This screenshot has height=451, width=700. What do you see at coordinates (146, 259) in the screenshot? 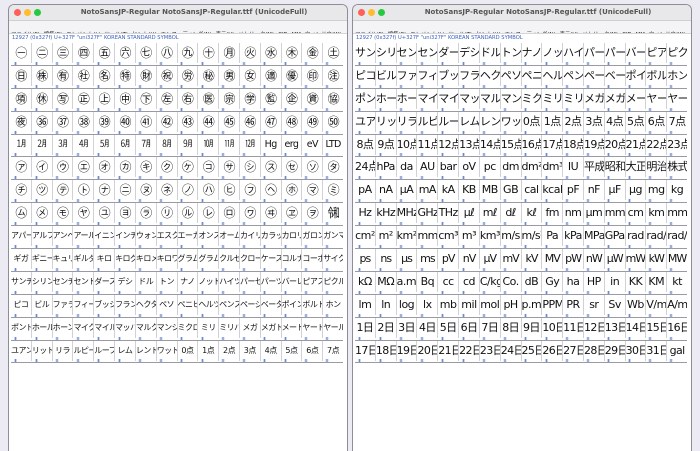
I see `glyph-cell: キロメートル` at bounding box center [146, 259].